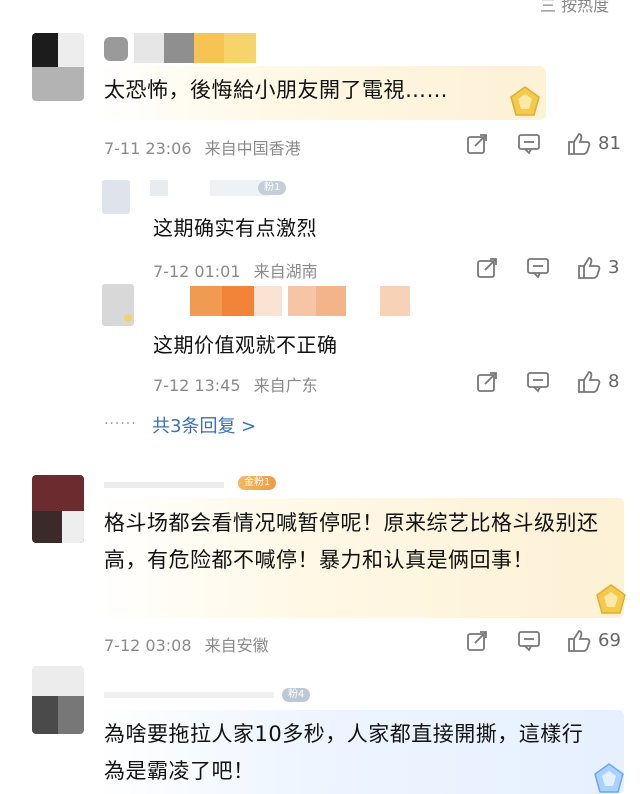 This screenshot has height=794, width=640. I want to click on like-button: 3, so click(601, 268).